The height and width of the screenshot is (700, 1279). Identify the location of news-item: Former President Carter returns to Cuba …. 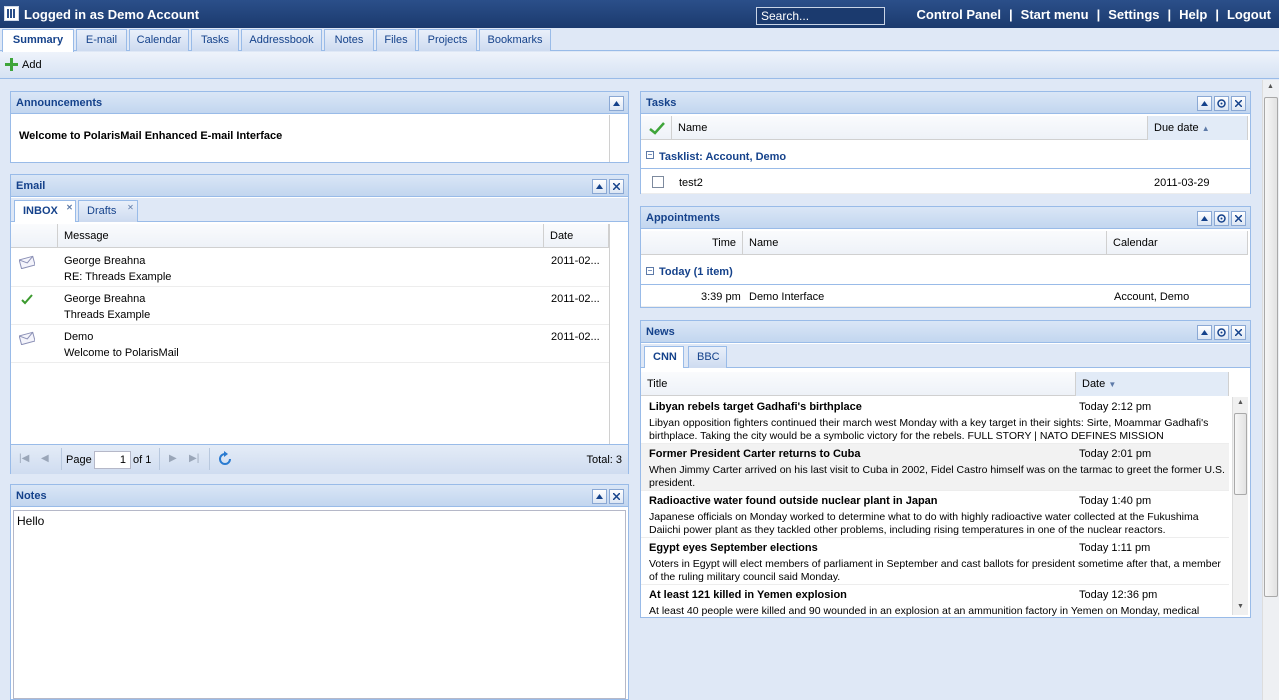
(935, 467).